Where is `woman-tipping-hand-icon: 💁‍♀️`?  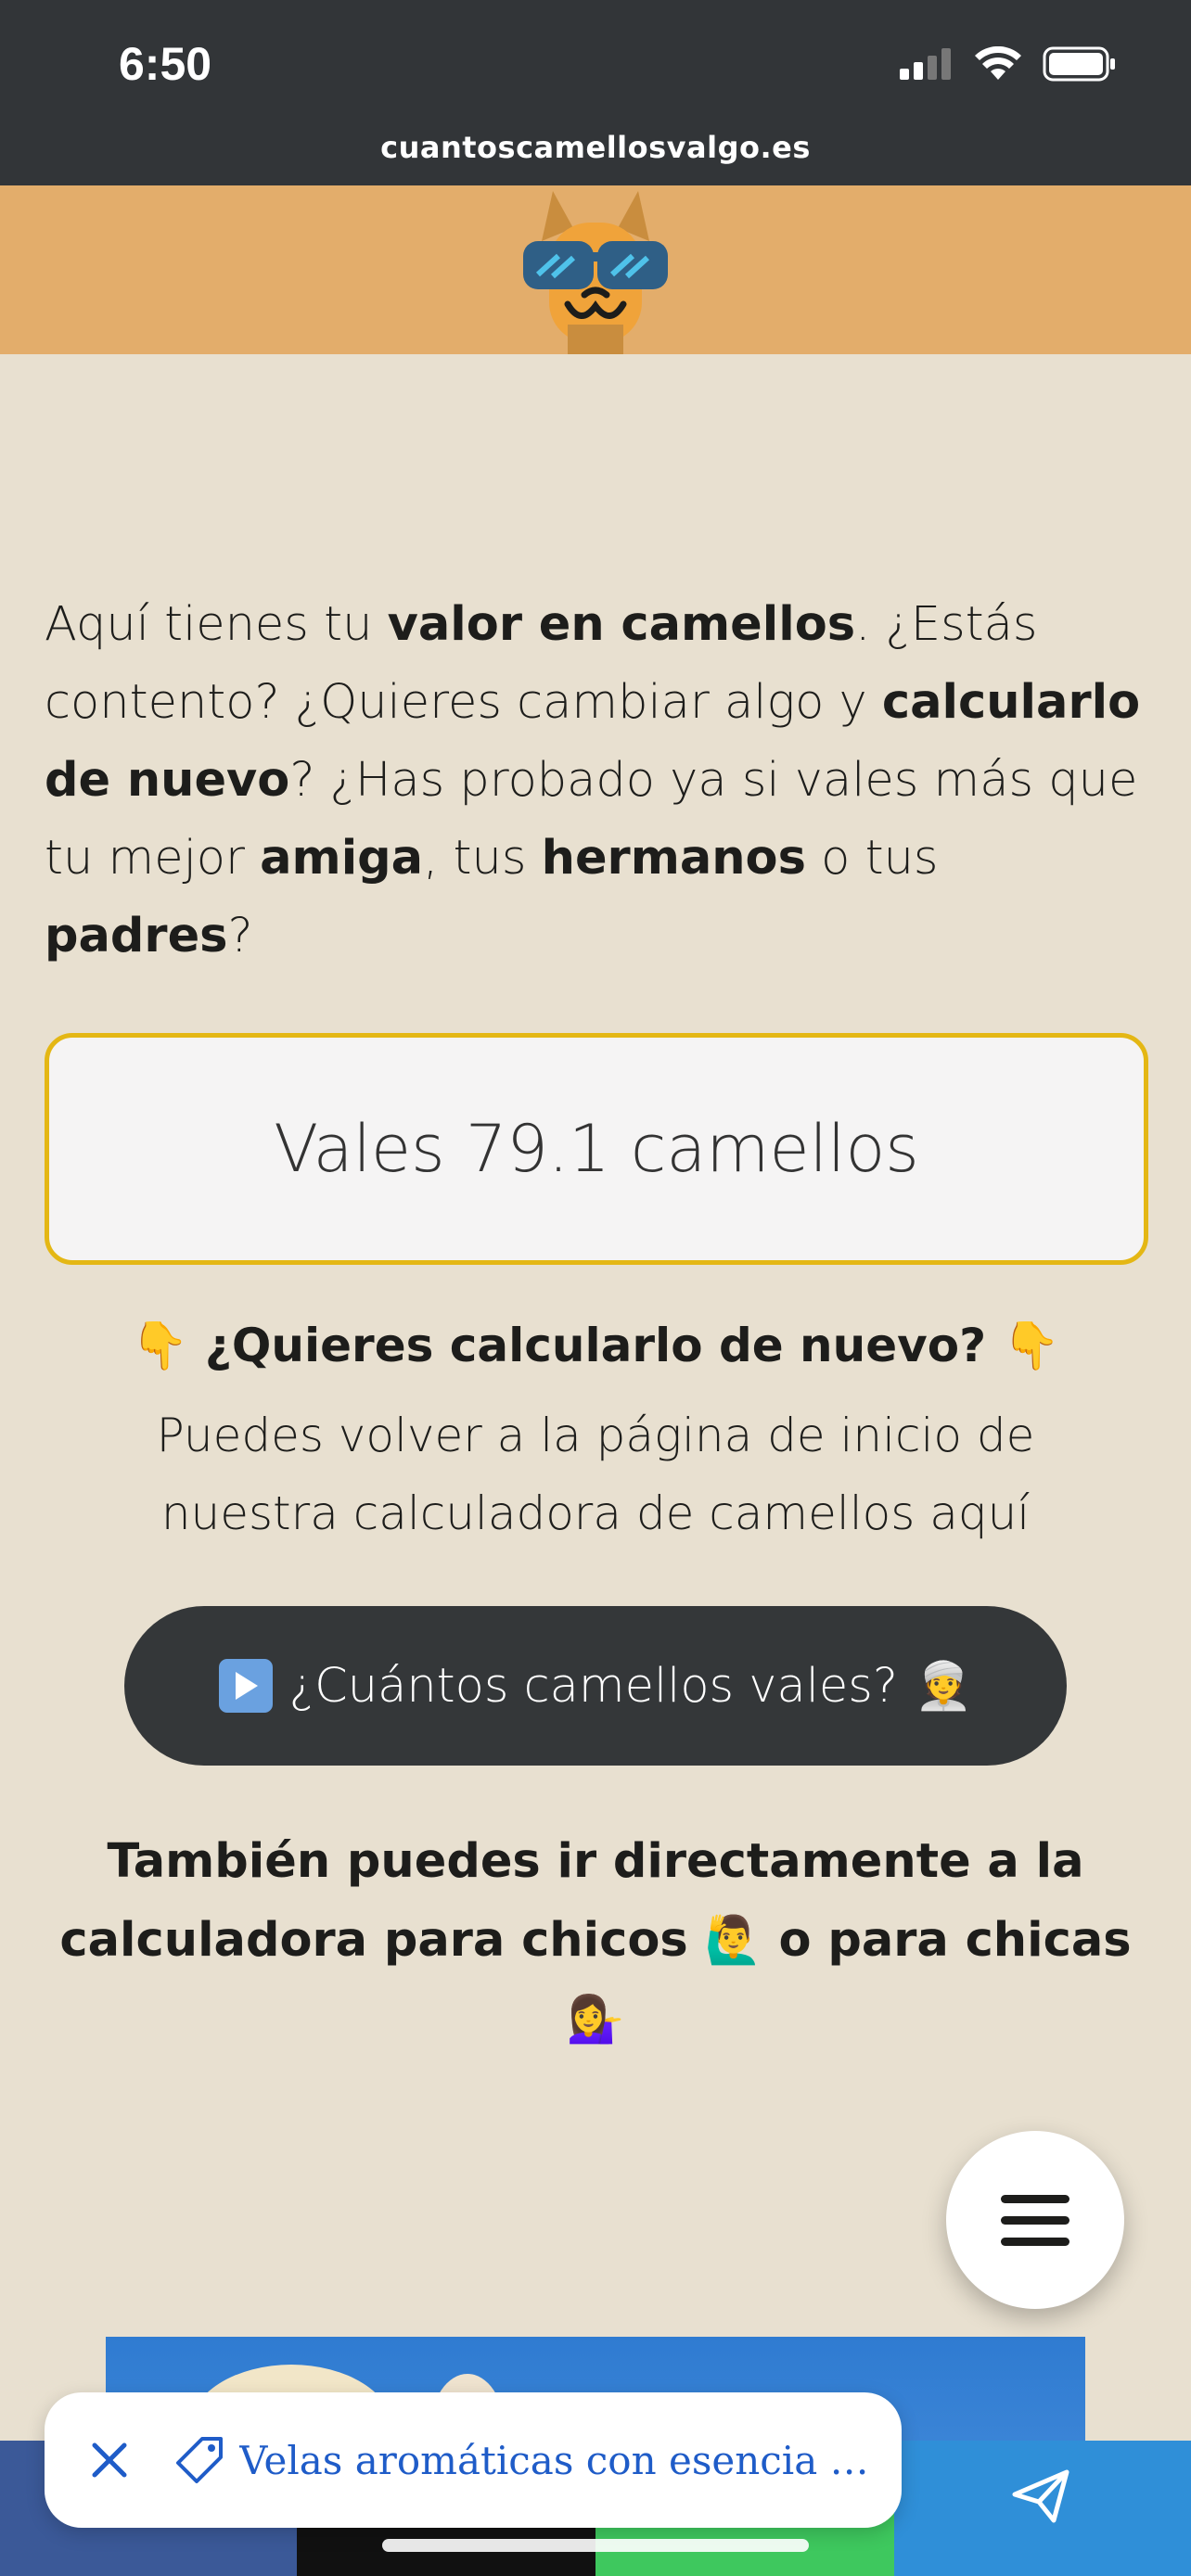
woman-tipping-hand-icon: 💁‍♀️ is located at coordinates (595, 2019).